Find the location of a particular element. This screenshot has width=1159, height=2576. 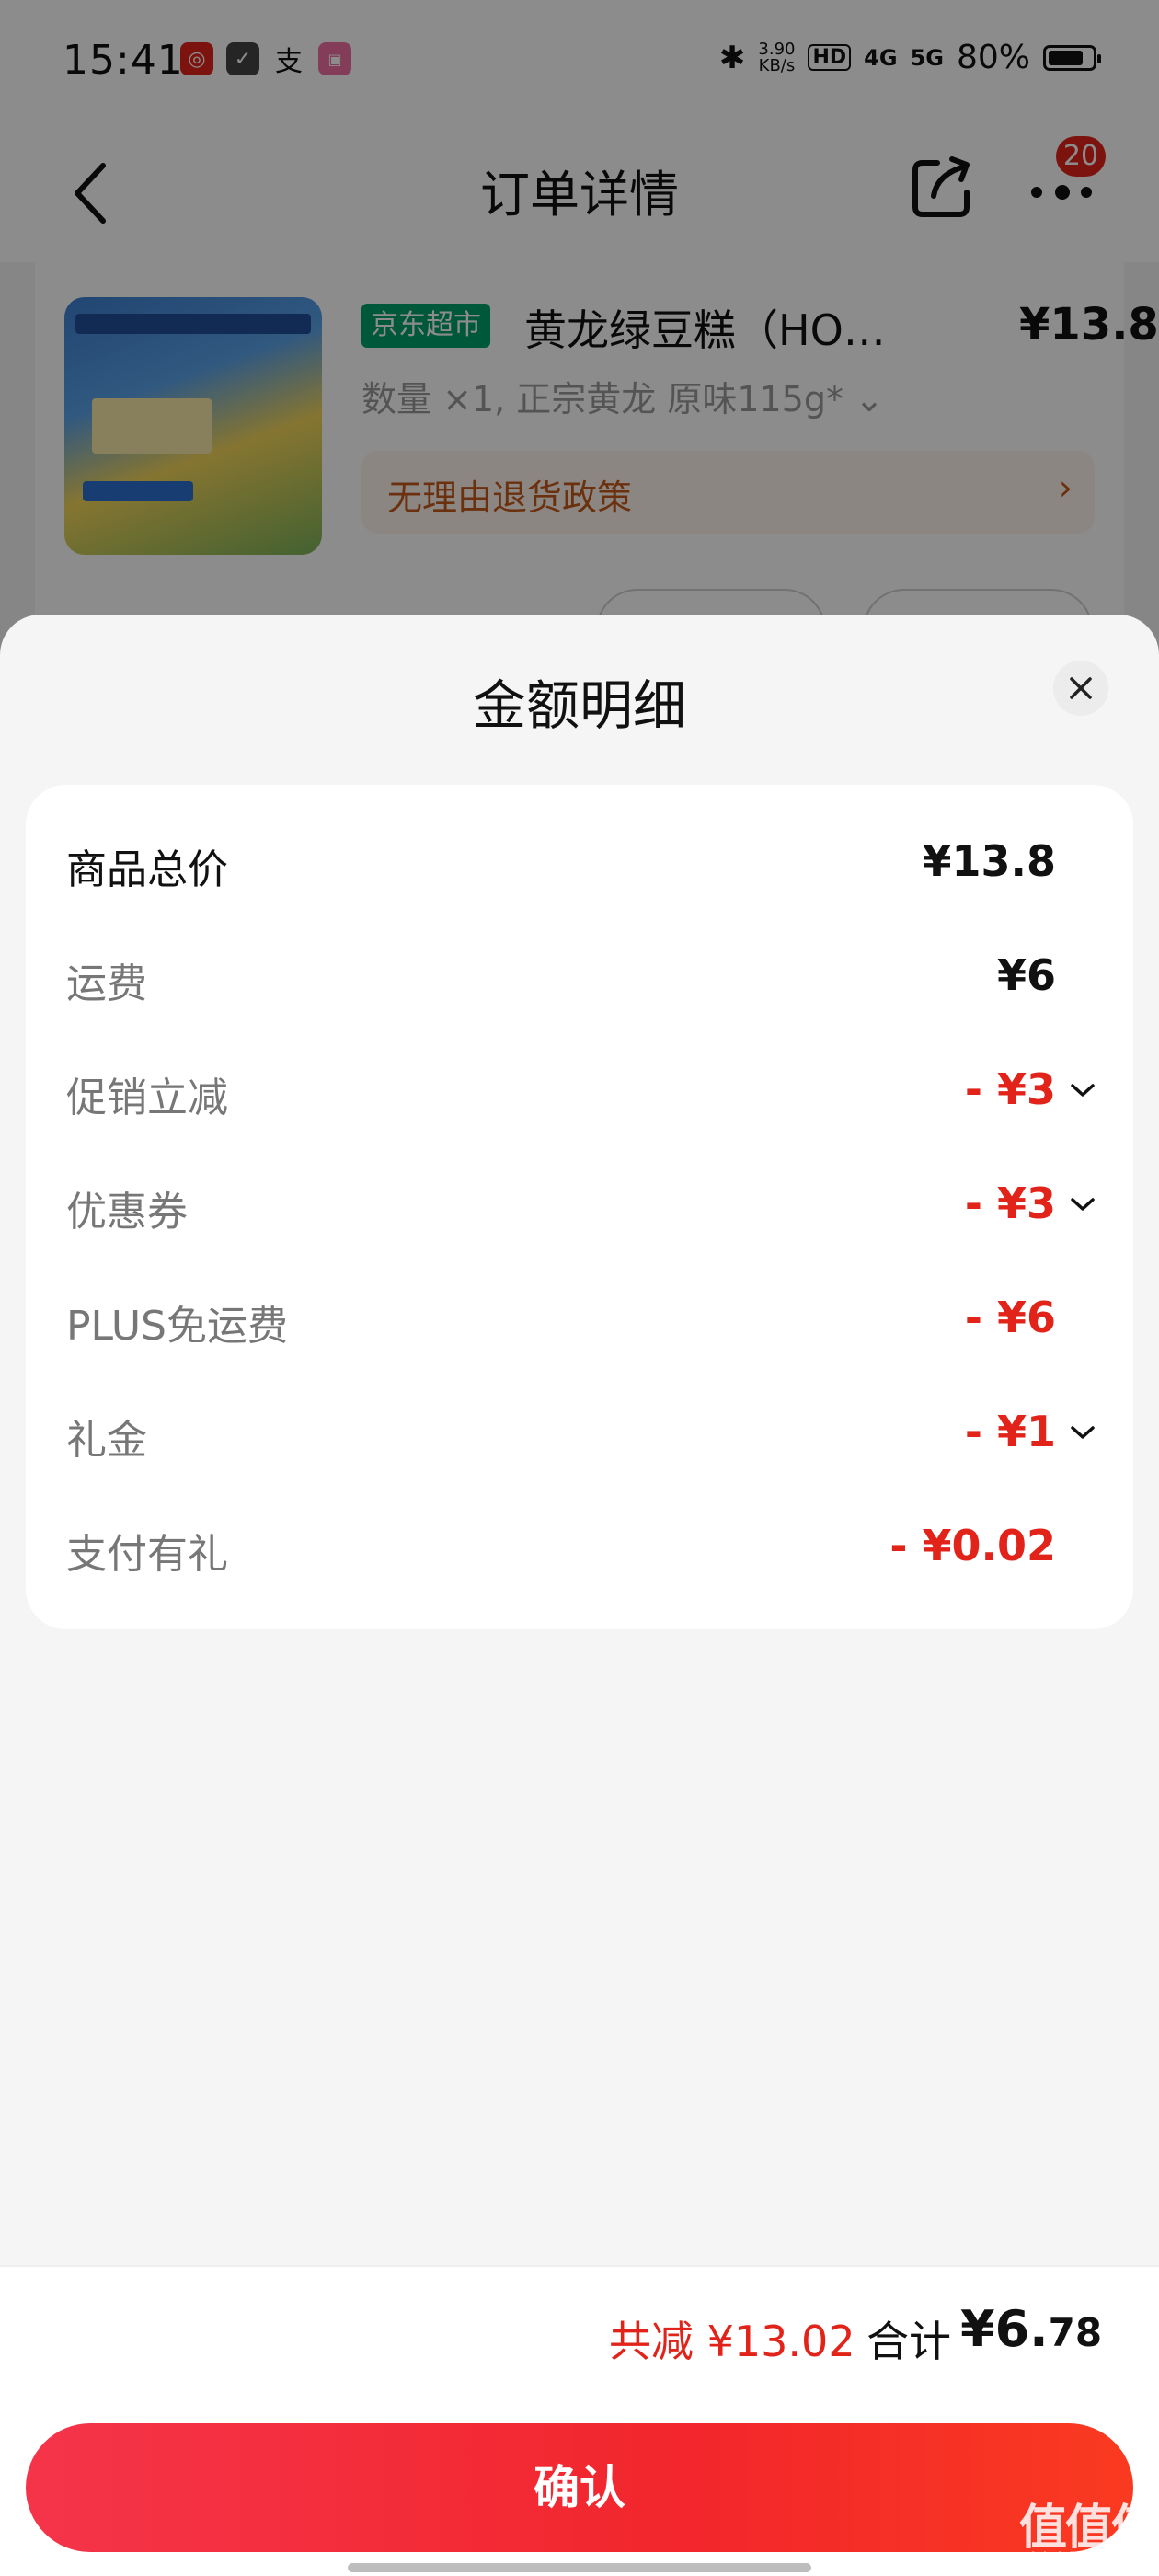

row-value: - ¥6 is located at coordinates (1010, 1317).